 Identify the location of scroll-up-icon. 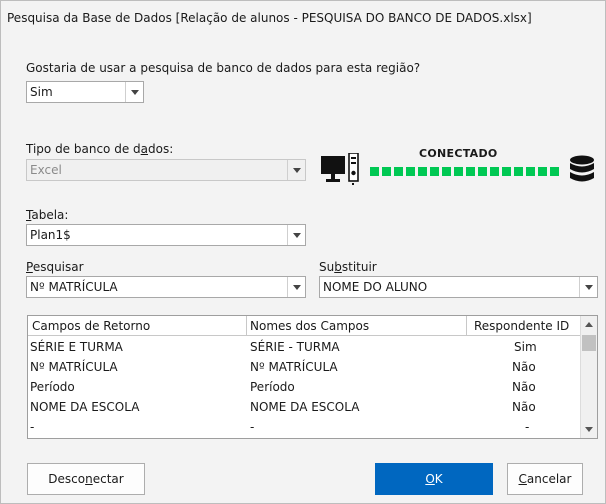
(589, 324).